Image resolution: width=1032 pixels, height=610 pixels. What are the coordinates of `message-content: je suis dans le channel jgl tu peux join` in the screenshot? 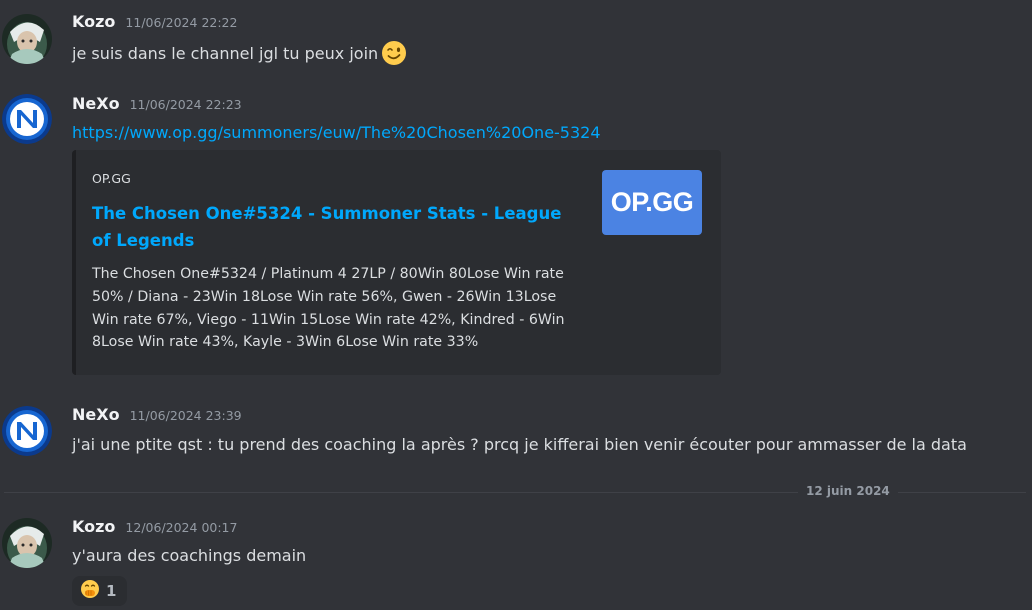 It's located at (239, 56).